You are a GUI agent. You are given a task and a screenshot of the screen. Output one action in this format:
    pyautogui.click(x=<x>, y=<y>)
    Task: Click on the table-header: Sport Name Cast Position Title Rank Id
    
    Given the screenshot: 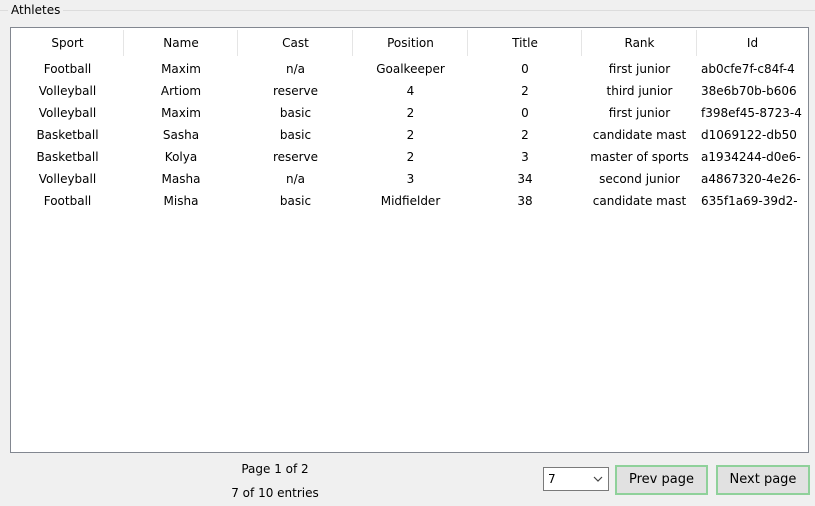 What is the action you would take?
    pyautogui.click(x=409, y=43)
    